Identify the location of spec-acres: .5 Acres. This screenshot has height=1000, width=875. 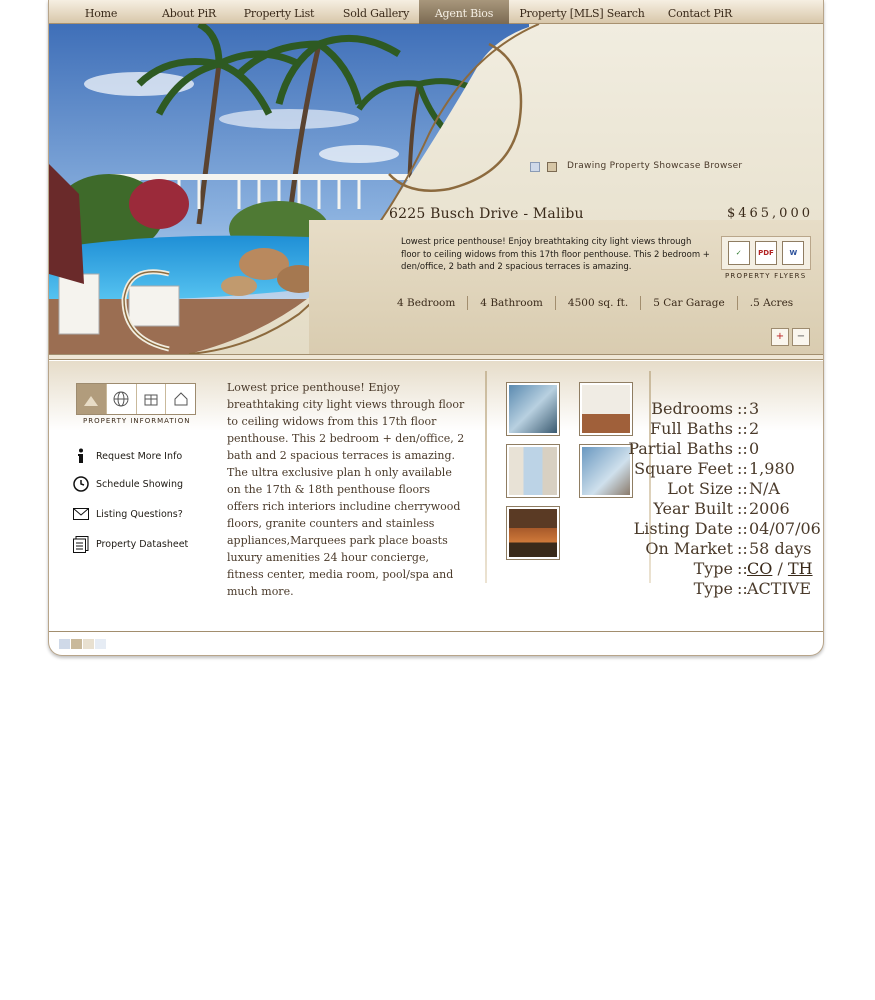
(771, 303).